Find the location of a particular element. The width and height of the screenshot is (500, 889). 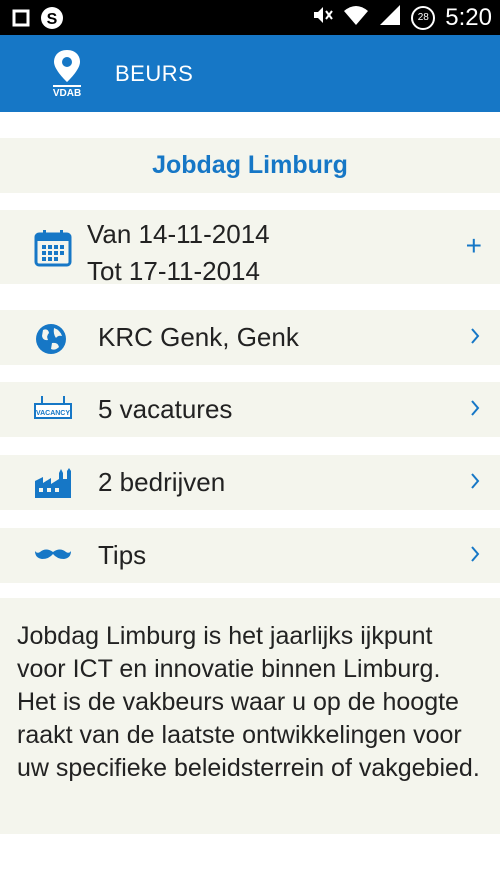

date-to: Tot 17-11-2014 is located at coordinates (173, 271).